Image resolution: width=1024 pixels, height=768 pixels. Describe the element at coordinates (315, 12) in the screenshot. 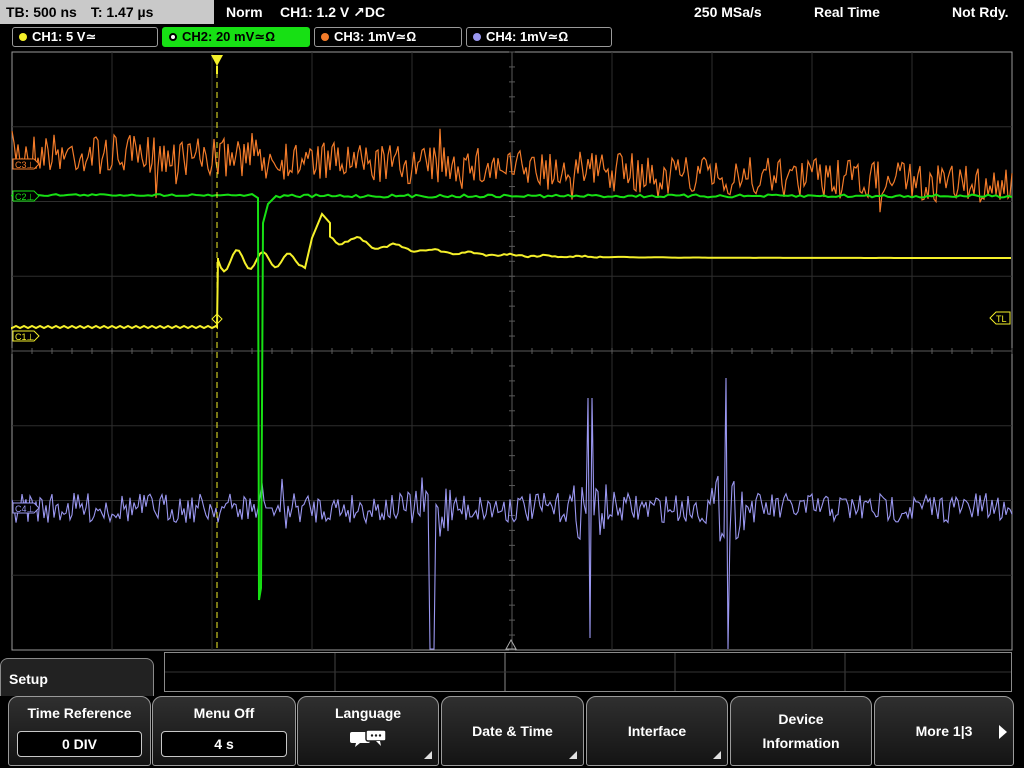

I see `trigger-source: CH1: 1.2 V` at that location.